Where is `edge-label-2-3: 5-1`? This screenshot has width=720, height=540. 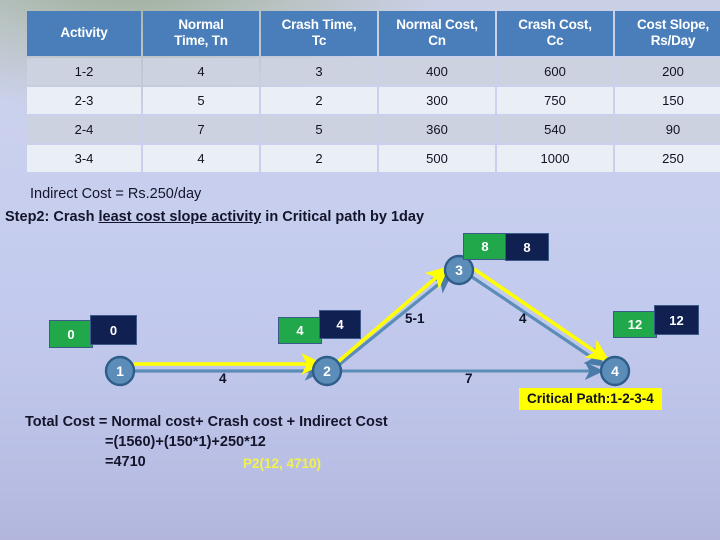 edge-label-2-3: 5-1 is located at coordinates (415, 318).